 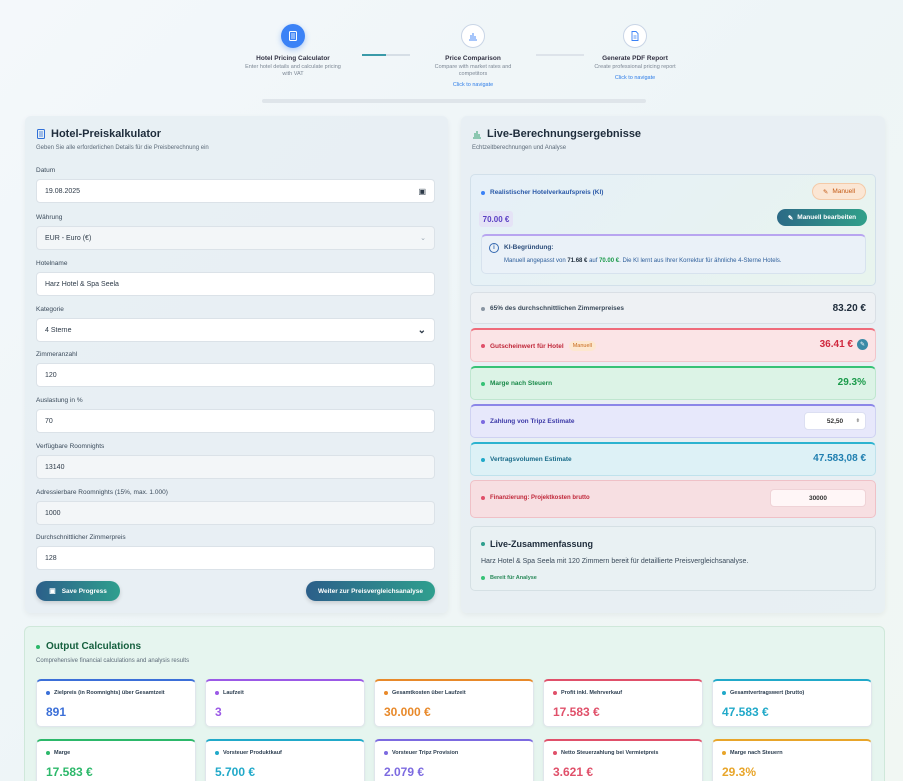 I want to click on category-select: 4 Sterne ⌄, so click(x=235, y=330).